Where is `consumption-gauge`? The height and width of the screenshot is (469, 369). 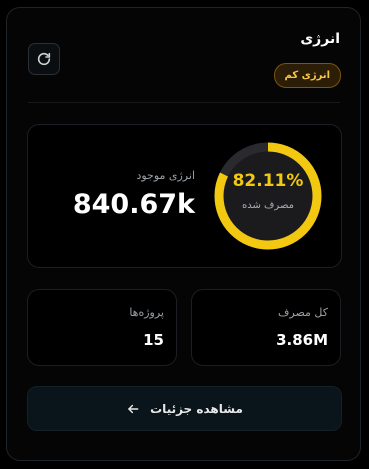
consumption-gauge is located at coordinates (268, 196).